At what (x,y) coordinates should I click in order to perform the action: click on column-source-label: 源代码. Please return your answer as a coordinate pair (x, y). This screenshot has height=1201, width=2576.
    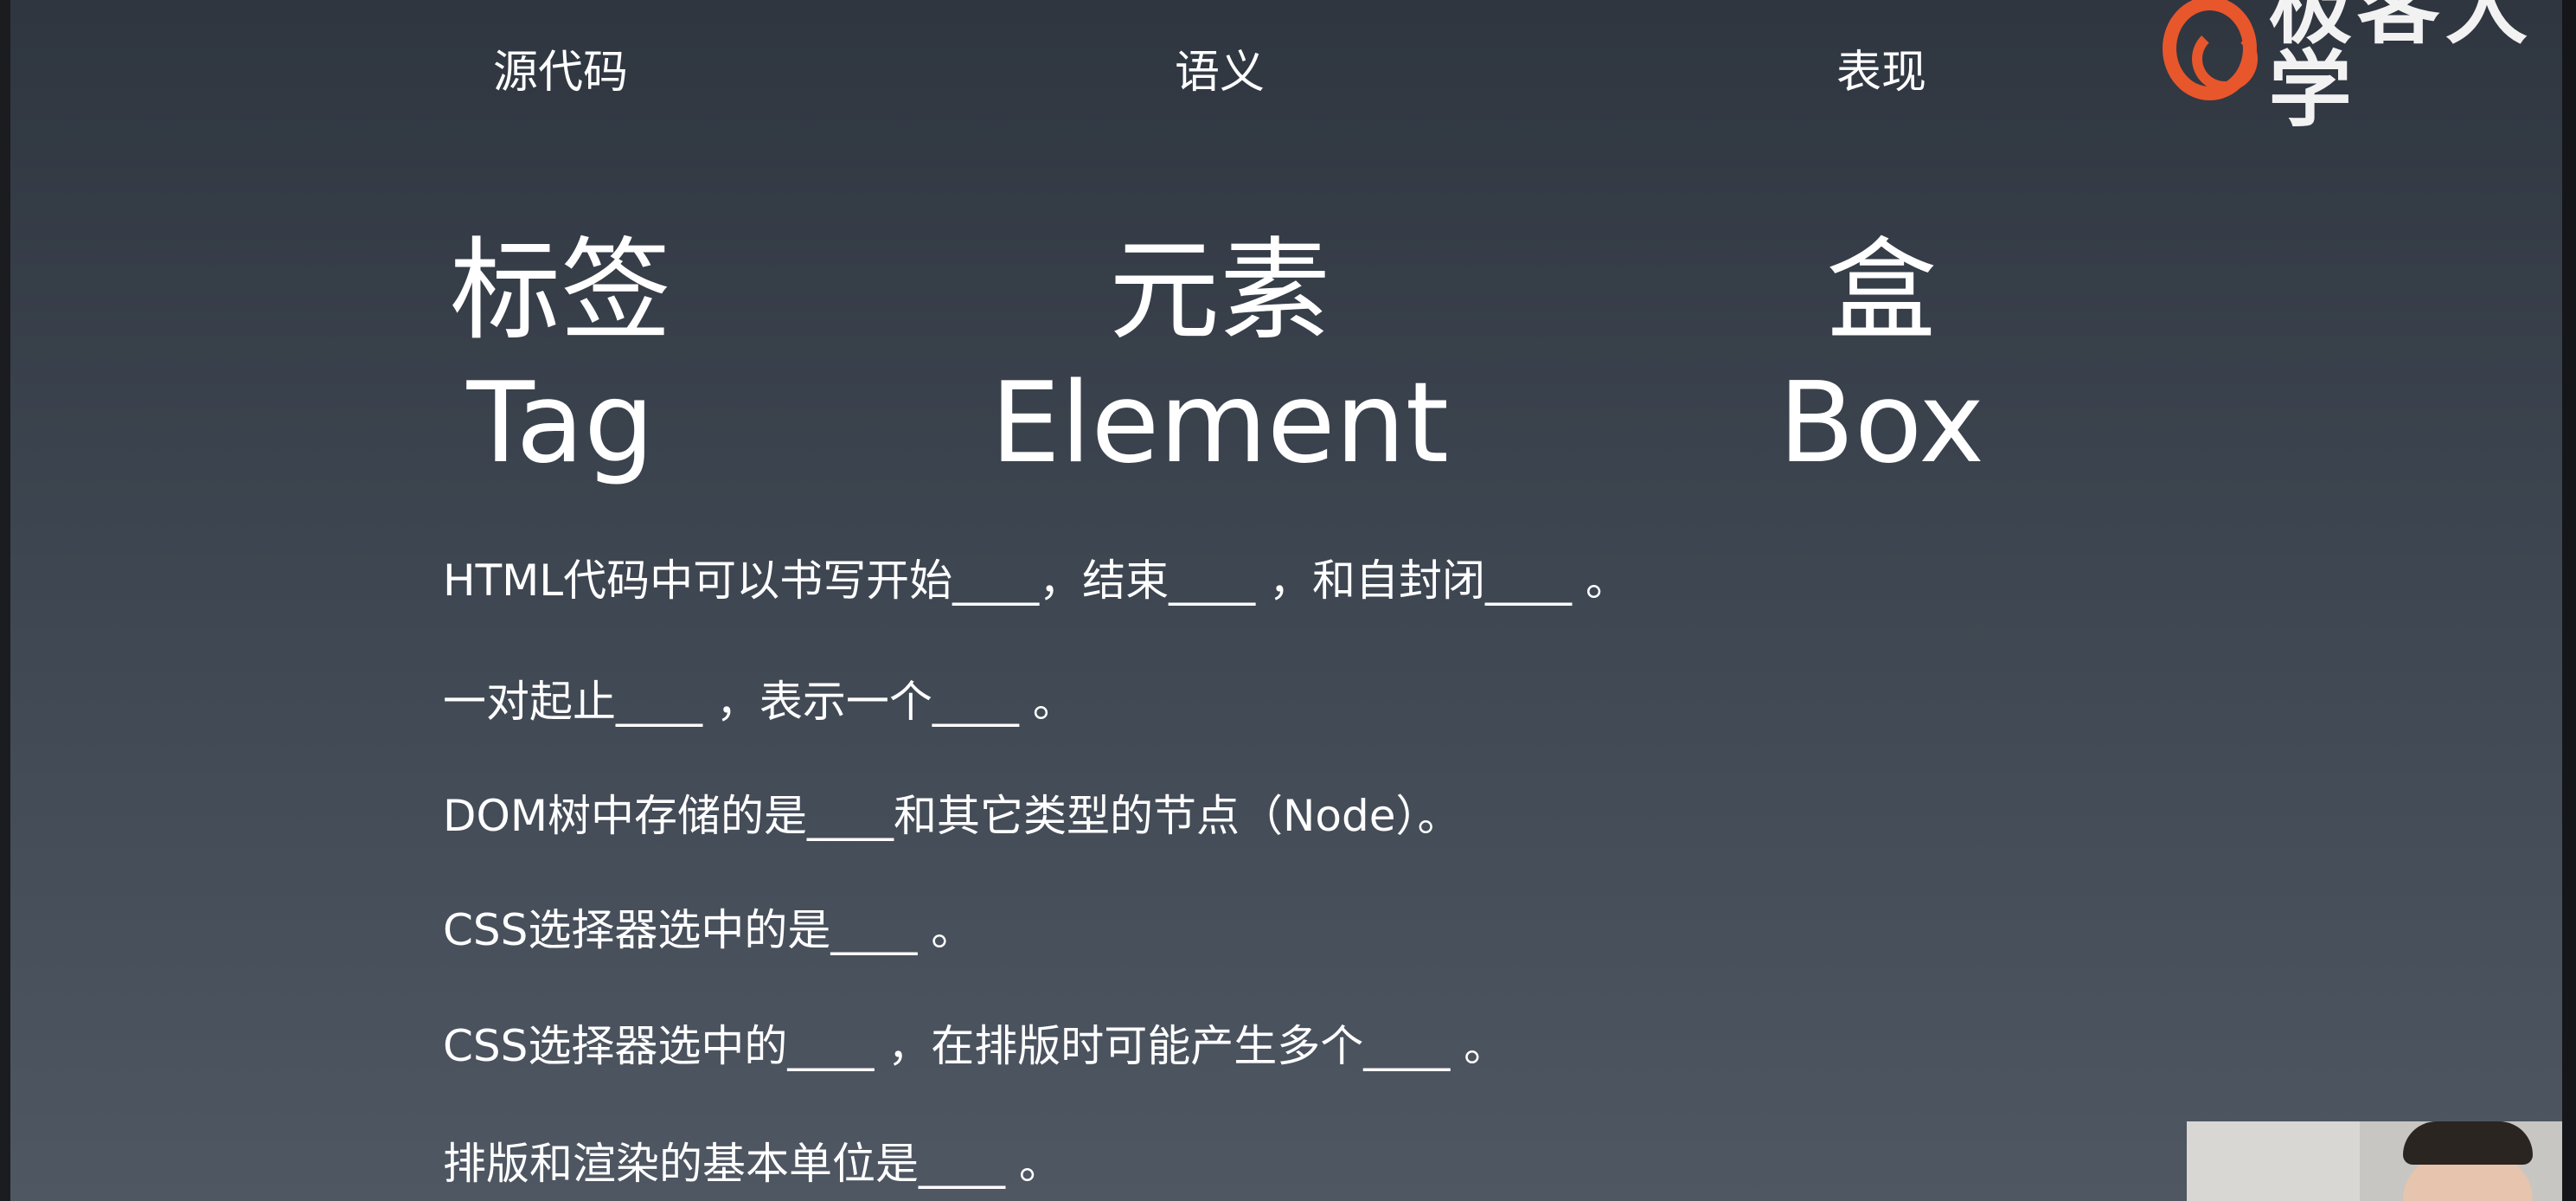
    Looking at the image, I should click on (560, 73).